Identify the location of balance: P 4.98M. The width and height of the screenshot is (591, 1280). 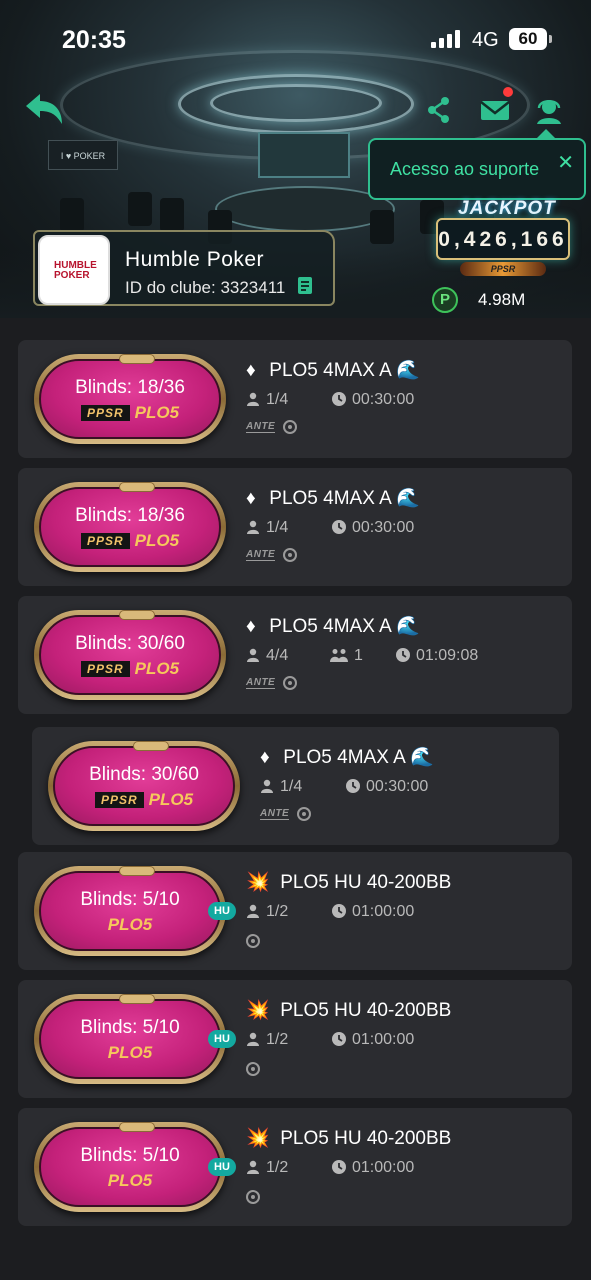
(478, 300).